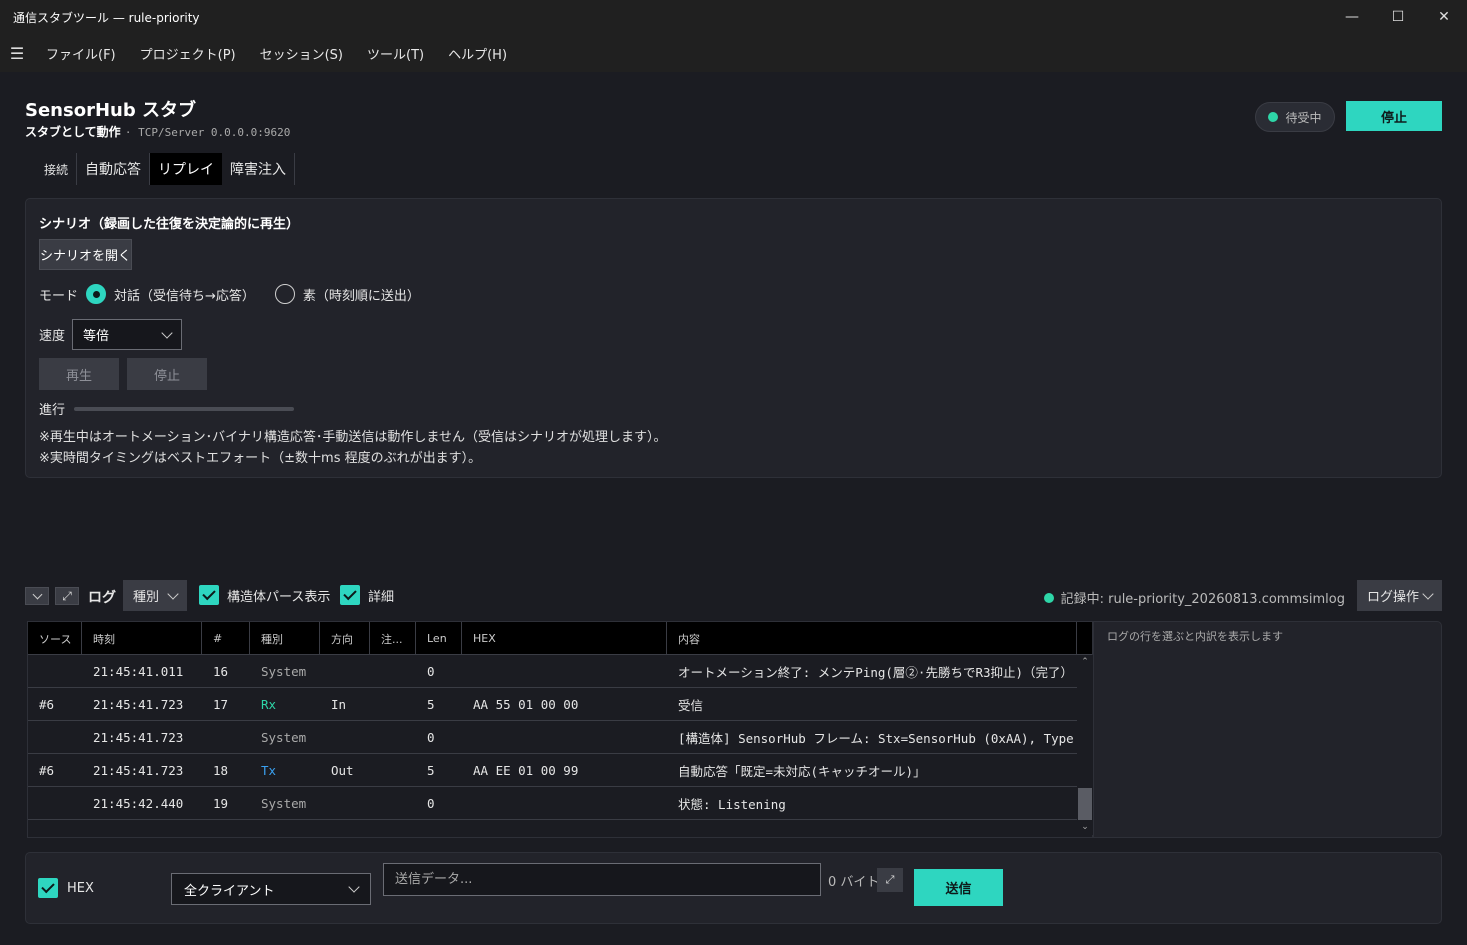 The height and width of the screenshot is (945, 1467). What do you see at coordinates (48, 888) in the screenshot?
I see `hex-checkbox` at bounding box center [48, 888].